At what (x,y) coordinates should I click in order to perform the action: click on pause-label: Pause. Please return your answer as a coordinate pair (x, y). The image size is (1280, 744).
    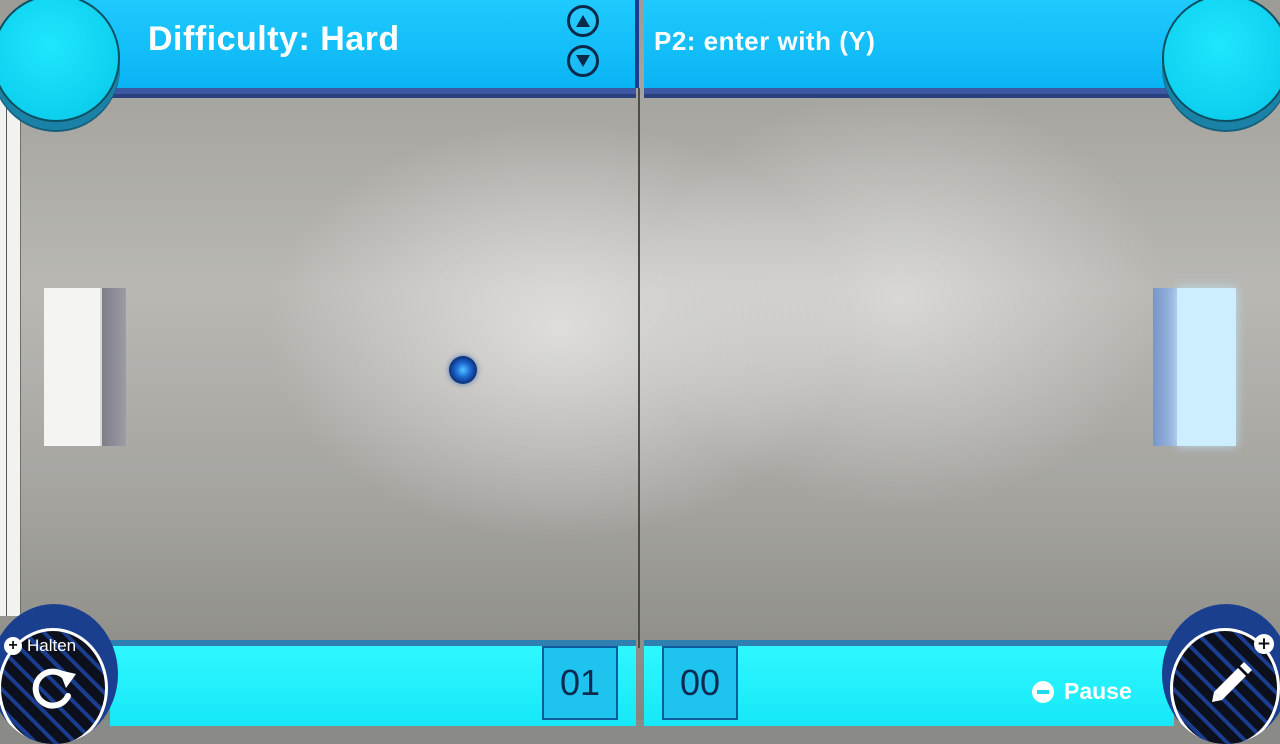
    Looking at the image, I should click on (1098, 691).